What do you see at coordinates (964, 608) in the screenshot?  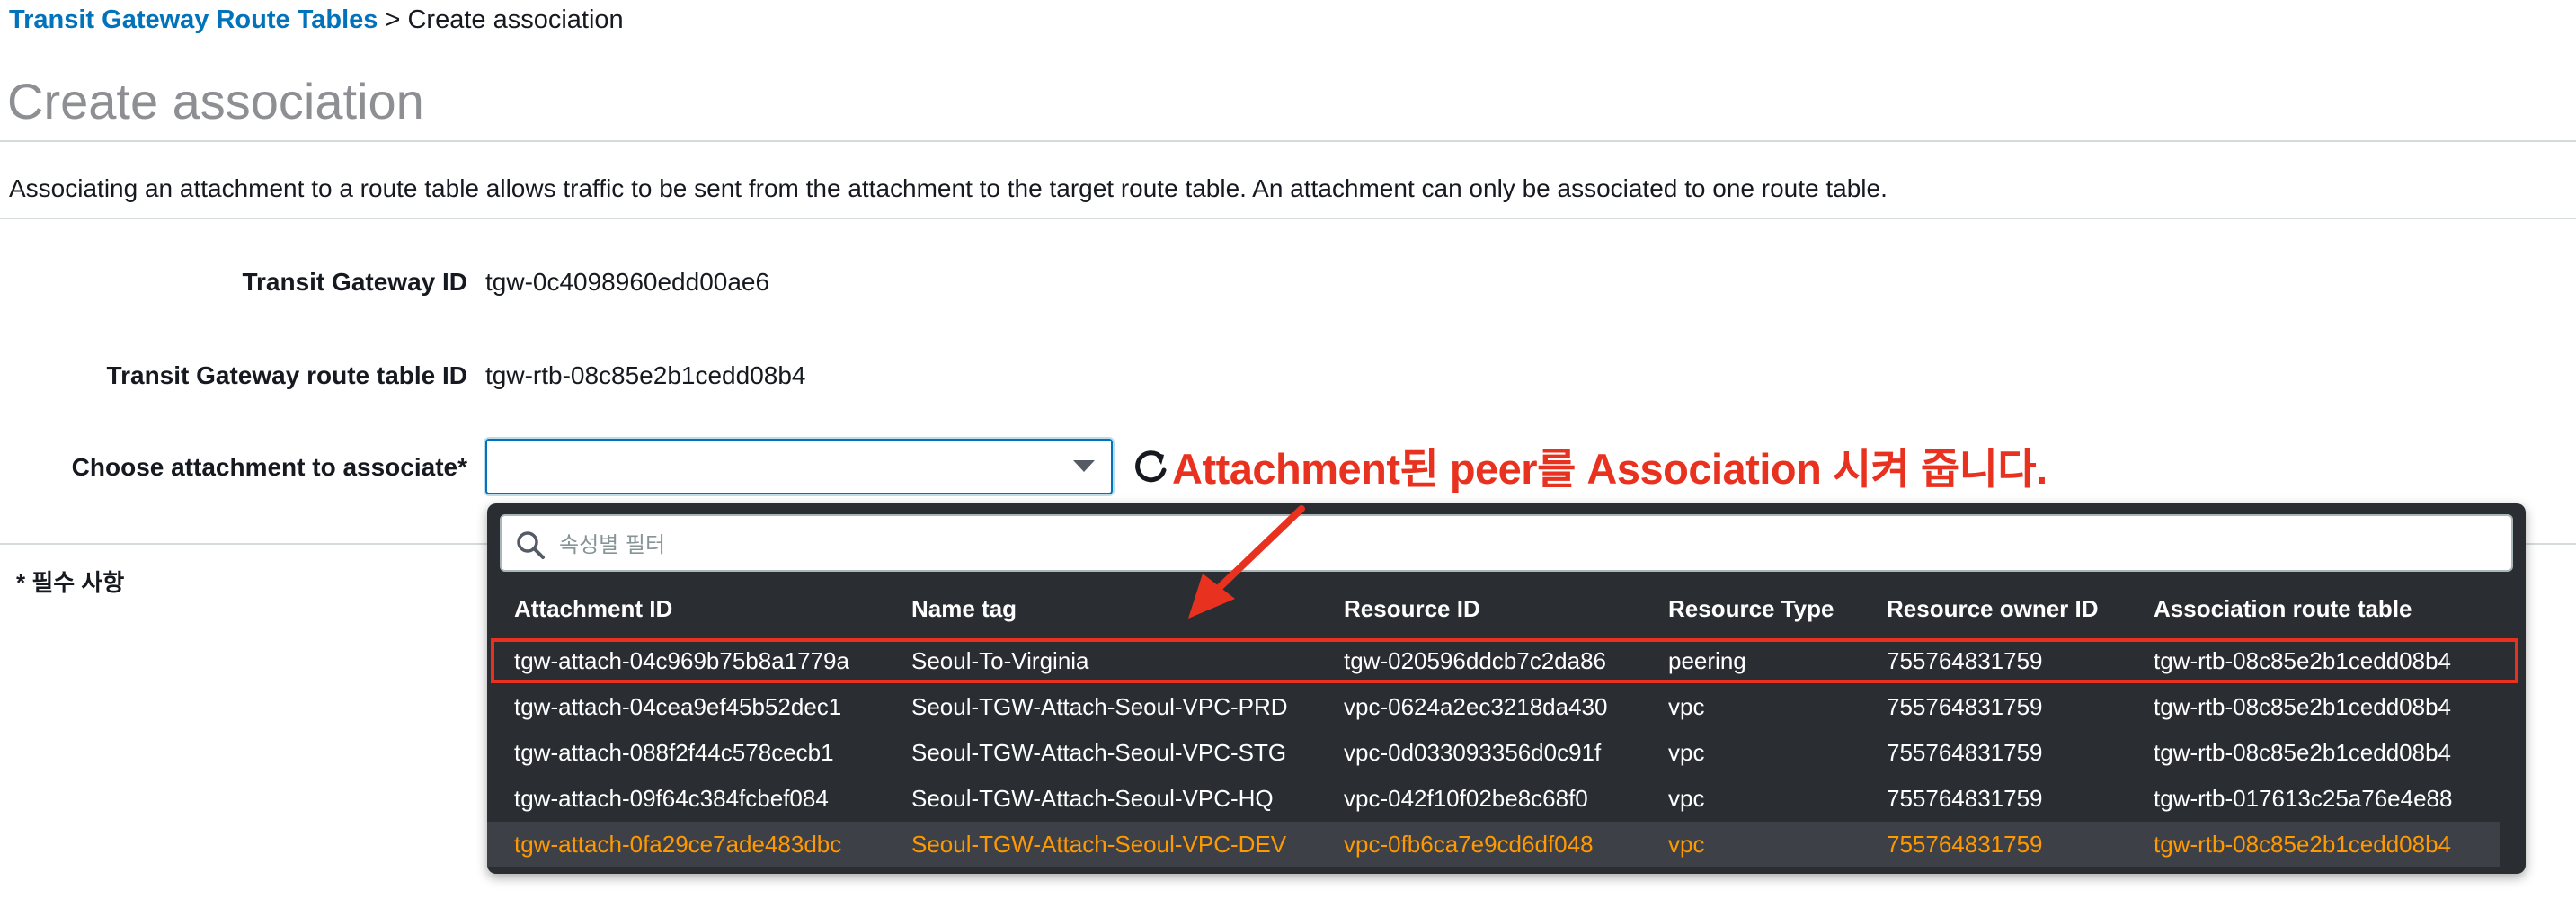 I see `column-header-name-tag: Name tag` at bounding box center [964, 608].